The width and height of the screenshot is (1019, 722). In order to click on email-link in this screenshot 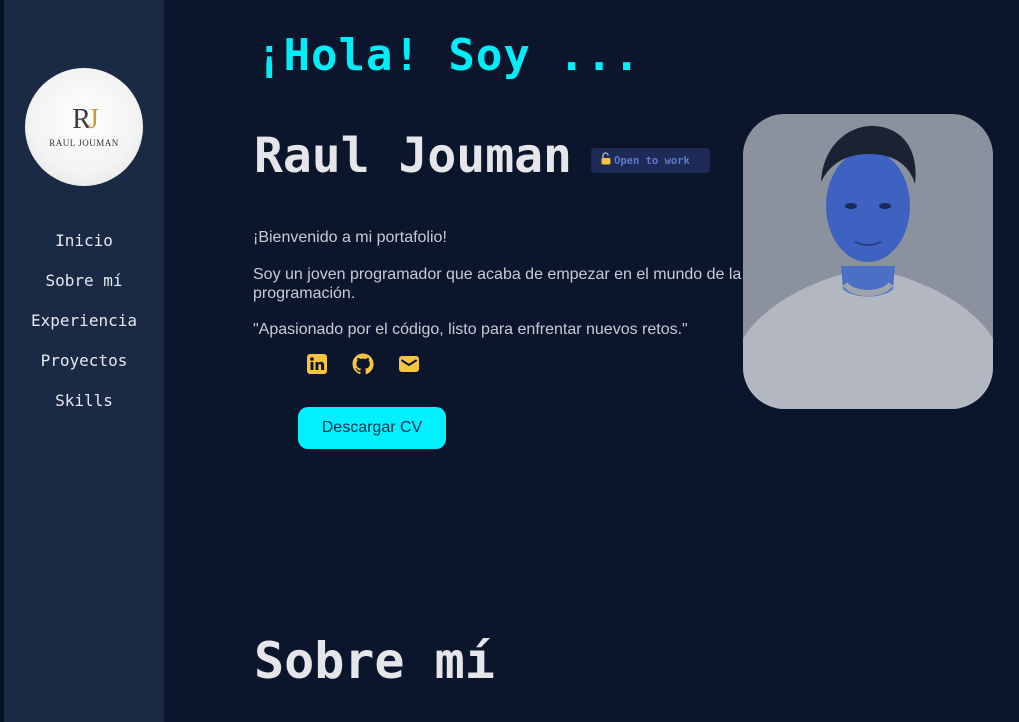, I will do `click(409, 366)`.